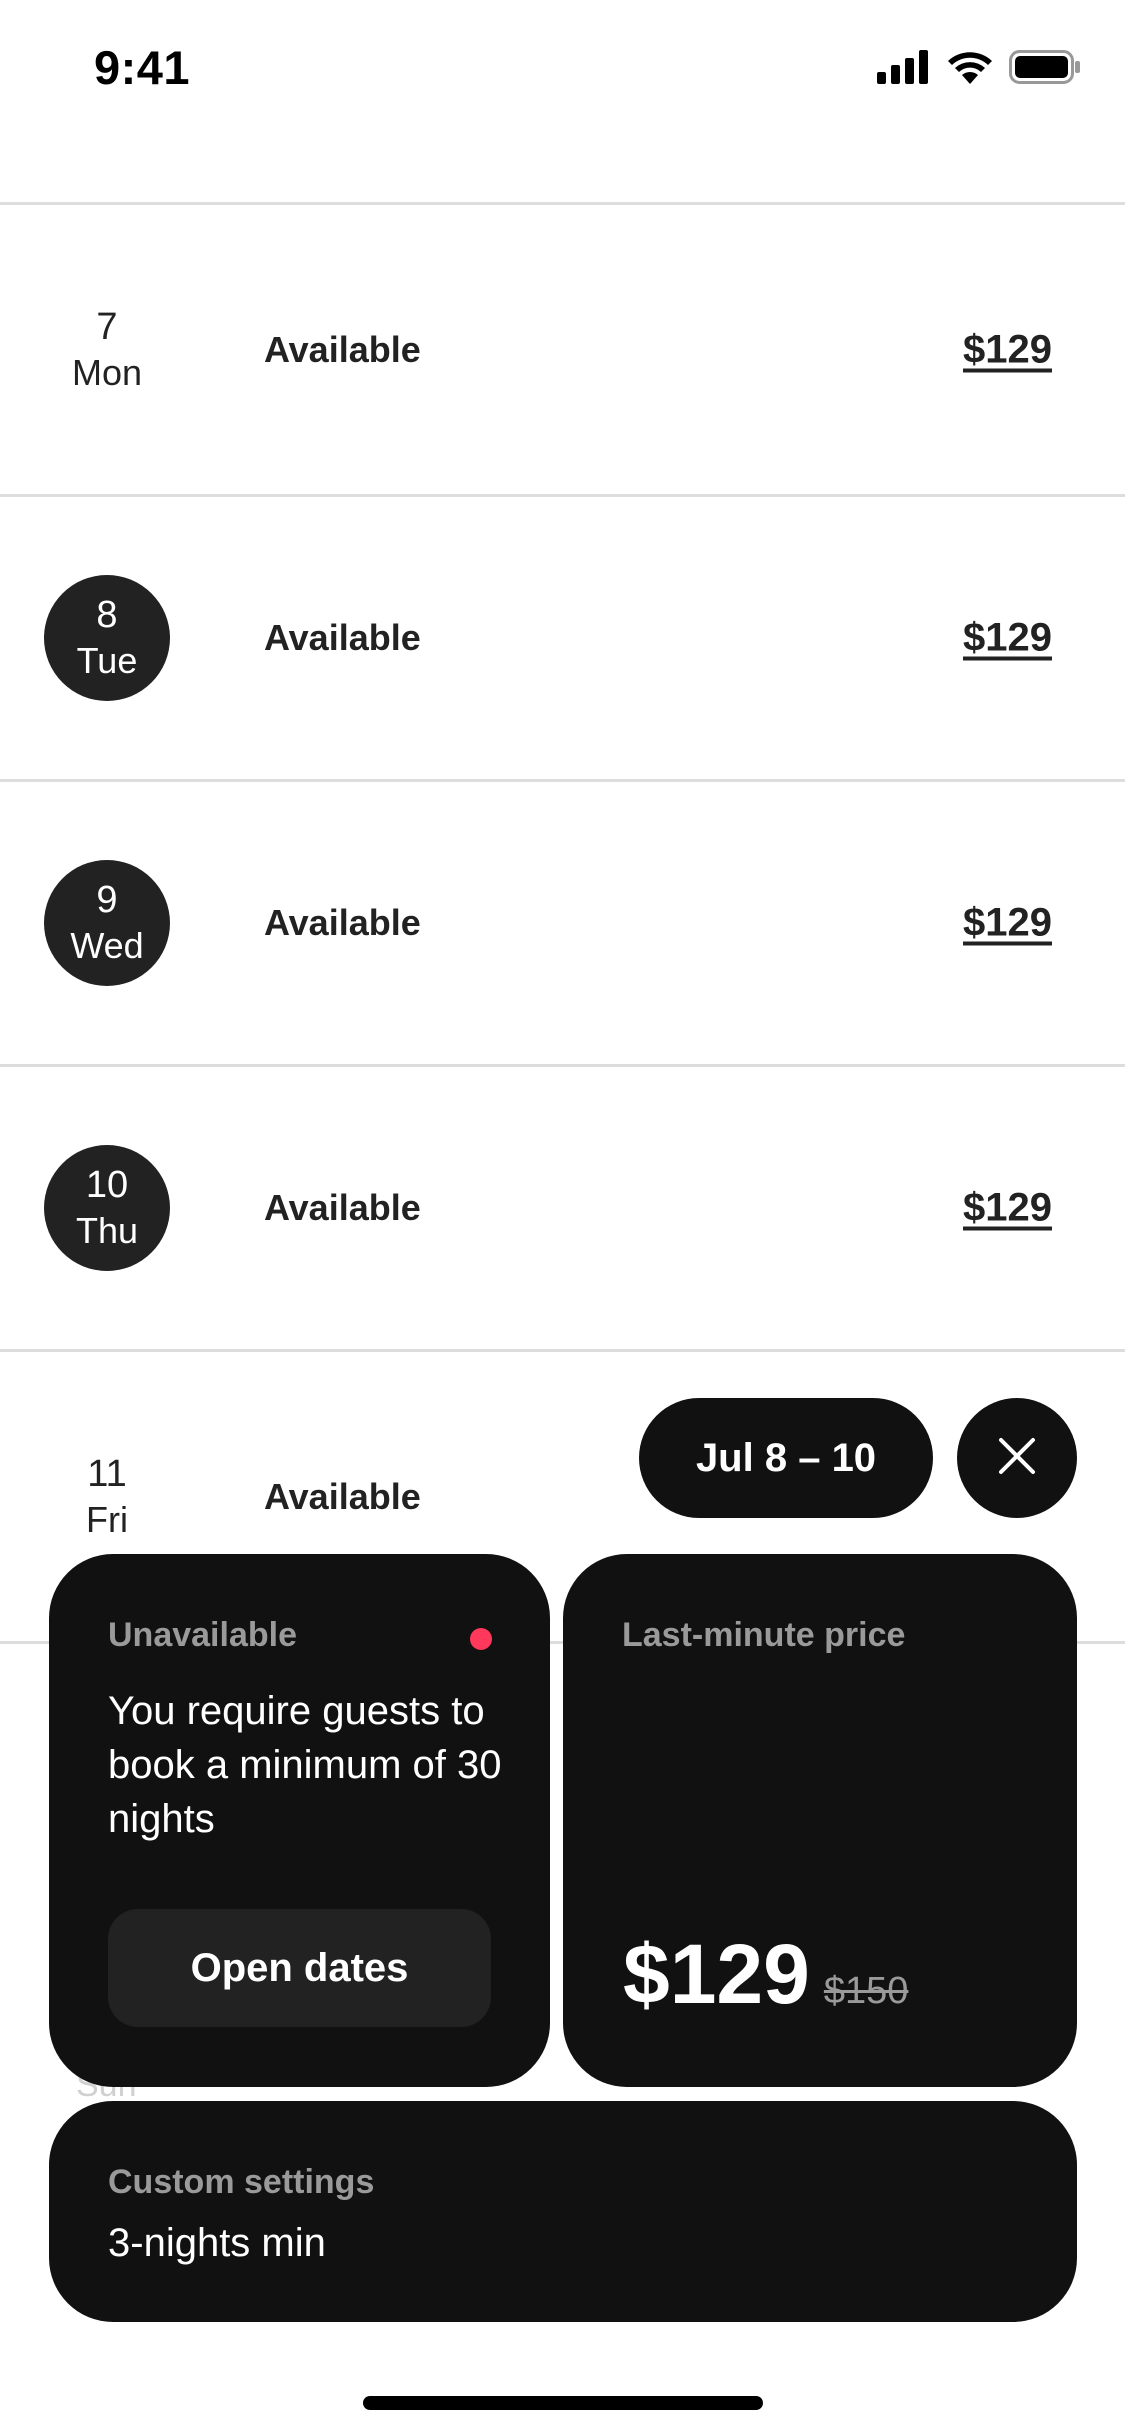 This screenshot has width=1125, height=2436. What do you see at coordinates (820, 1820) in the screenshot?
I see `last-minute-price-card: Last-minute price $129 $150` at bounding box center [820, 1820].